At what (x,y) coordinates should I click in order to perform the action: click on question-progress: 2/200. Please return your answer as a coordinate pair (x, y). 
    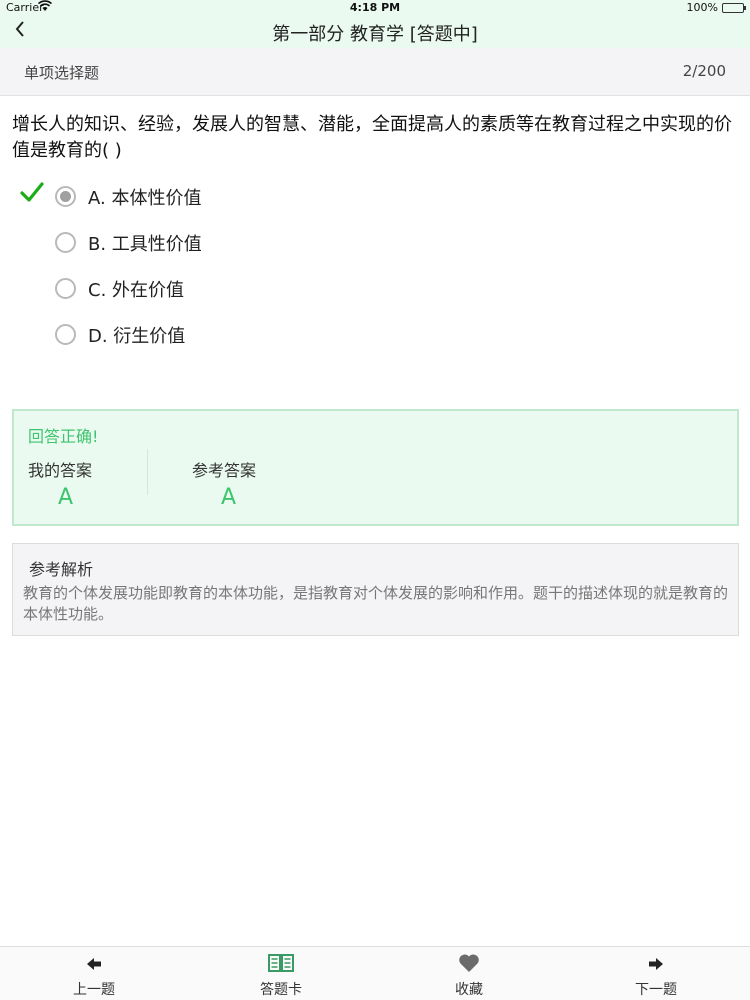
    Looking at the image, I should click on (704, 71).